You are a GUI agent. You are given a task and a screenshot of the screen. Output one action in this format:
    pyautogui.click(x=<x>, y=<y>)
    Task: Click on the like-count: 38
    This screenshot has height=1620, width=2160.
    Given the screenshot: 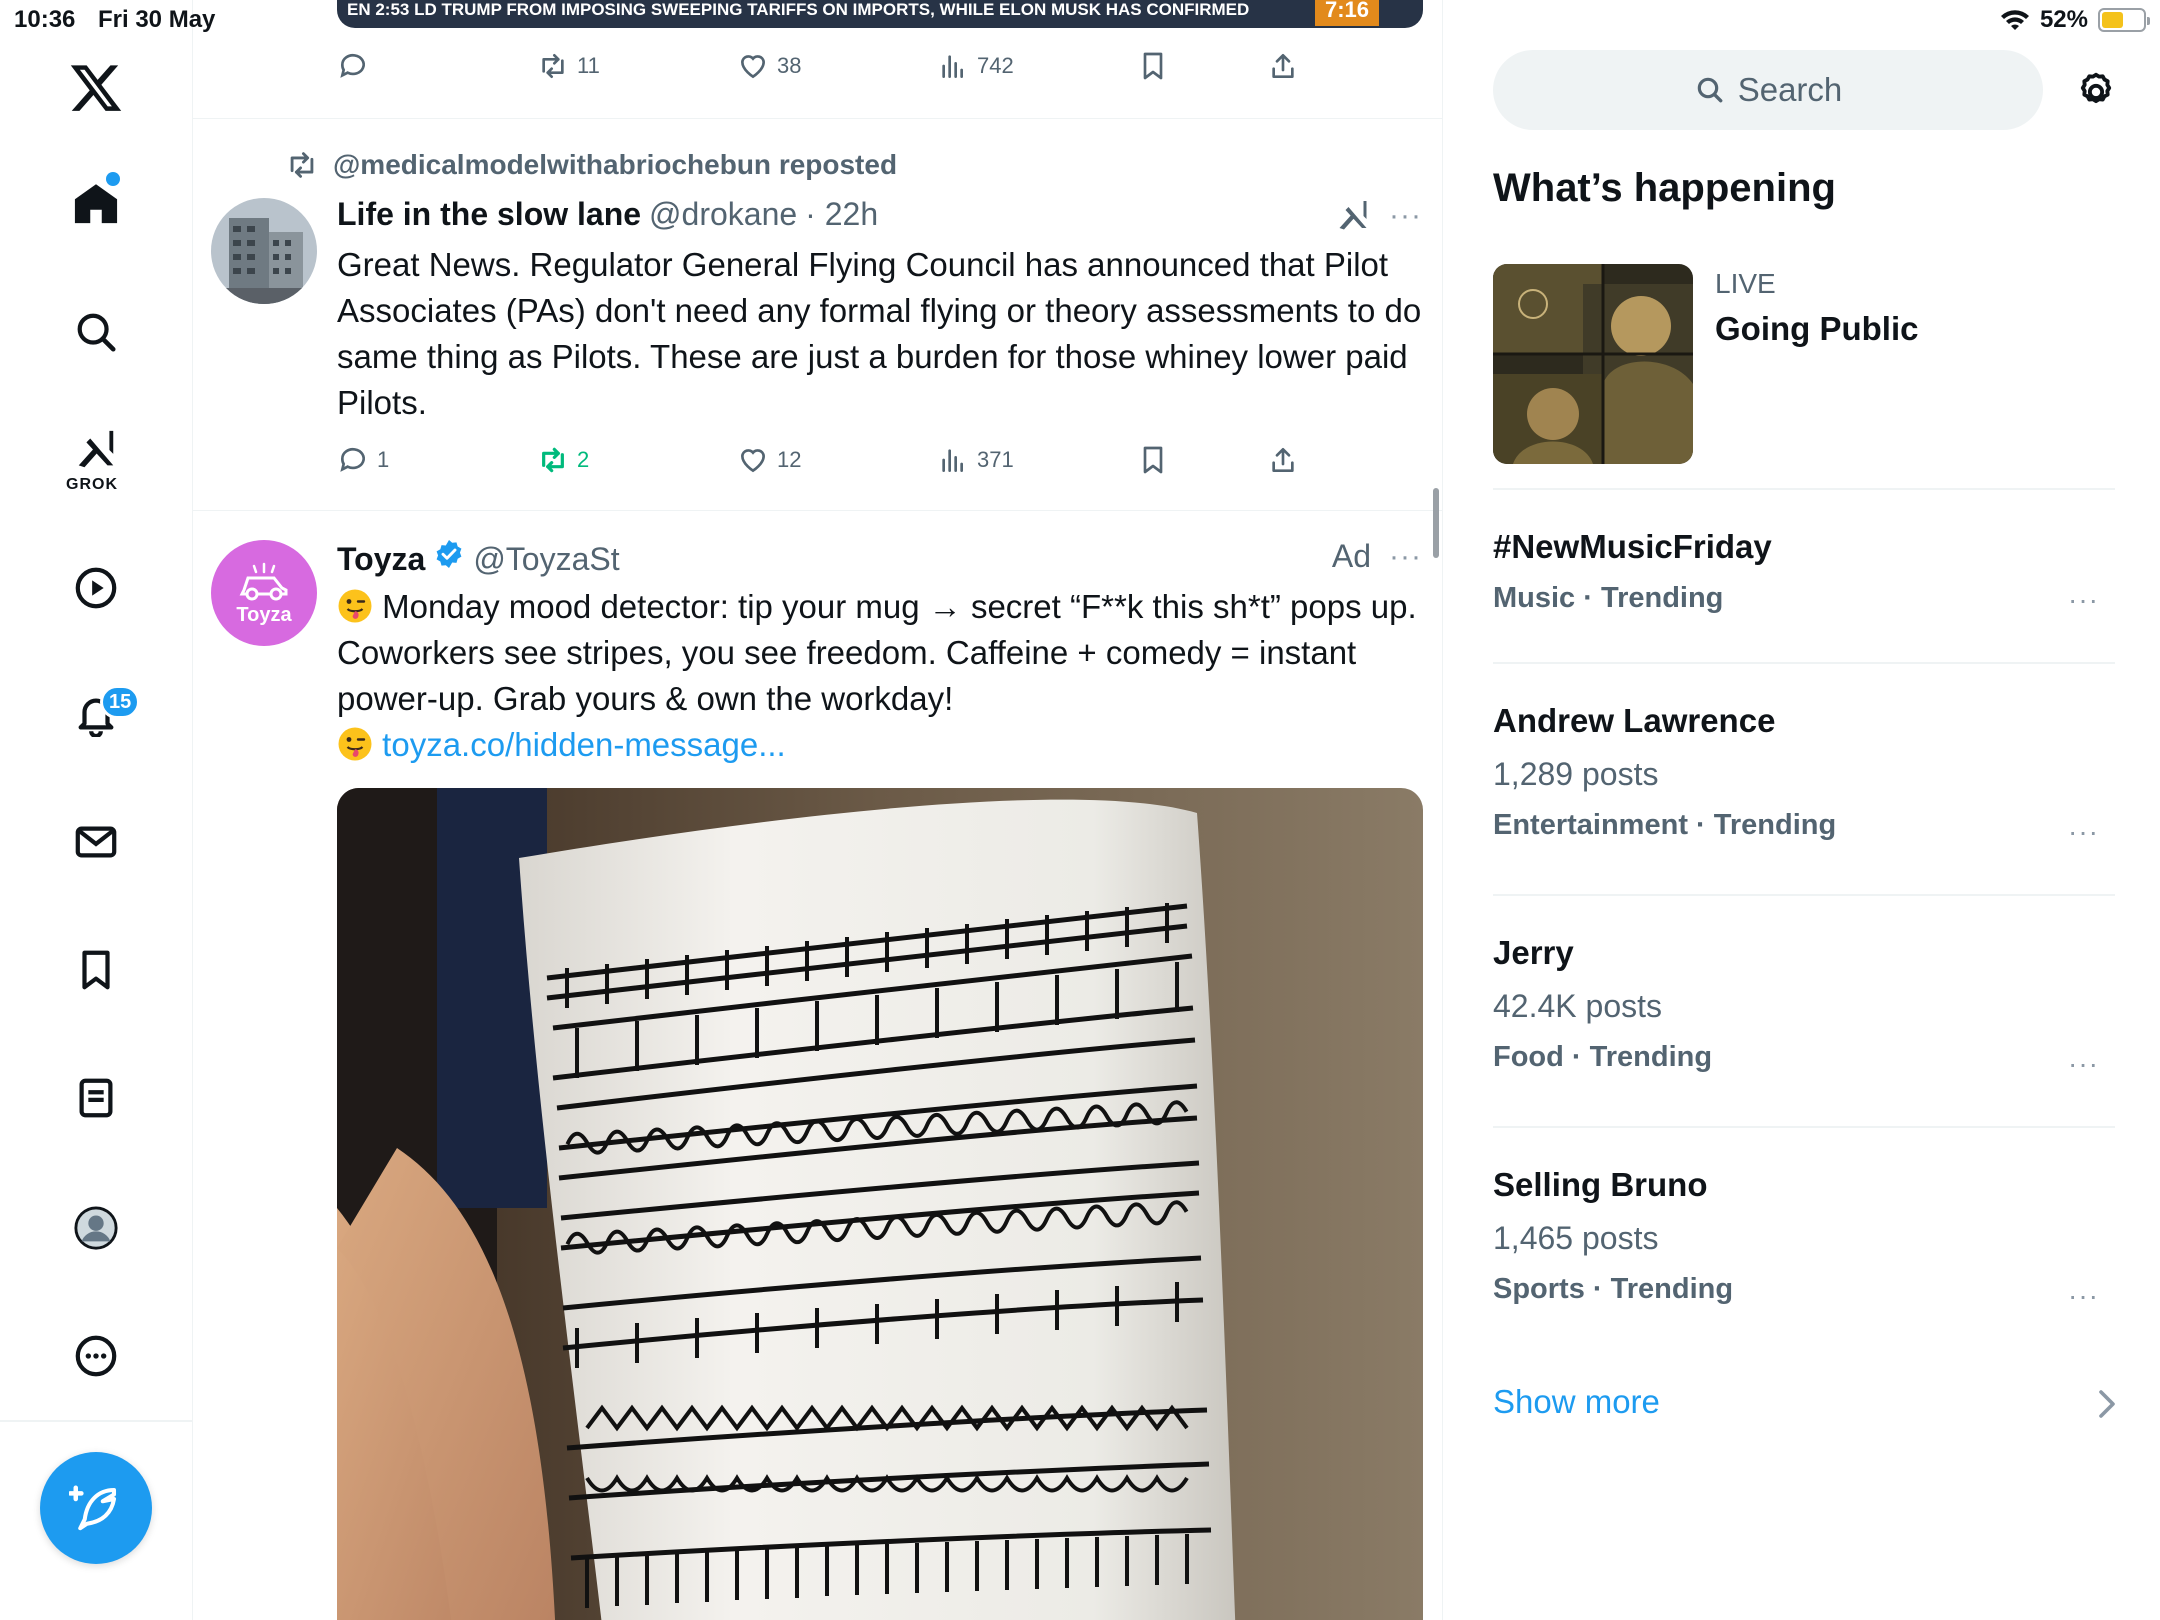 What is the action you would take?
    pyautogui.click(x=789, y=65)
    